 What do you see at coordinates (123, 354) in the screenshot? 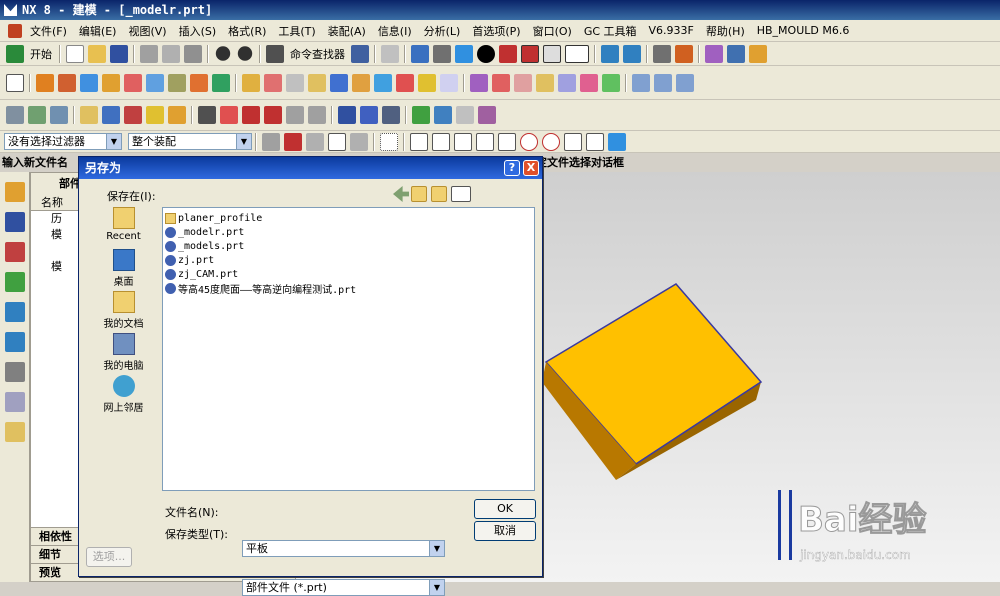
I see `place-my-computer: 我的电脑` at bounding box center [123, 354].